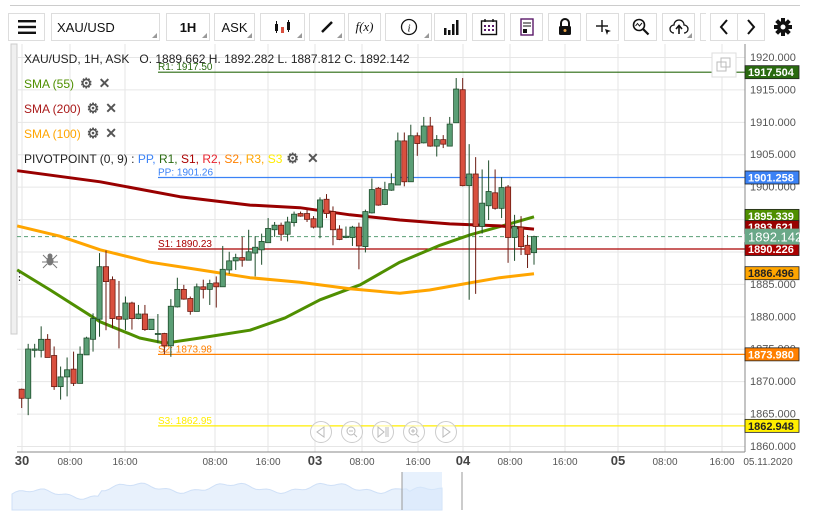 The image size is (813, 518). Describe the element at coordinates (724, 65) in the screenshot. I see `popout-button` at that location.